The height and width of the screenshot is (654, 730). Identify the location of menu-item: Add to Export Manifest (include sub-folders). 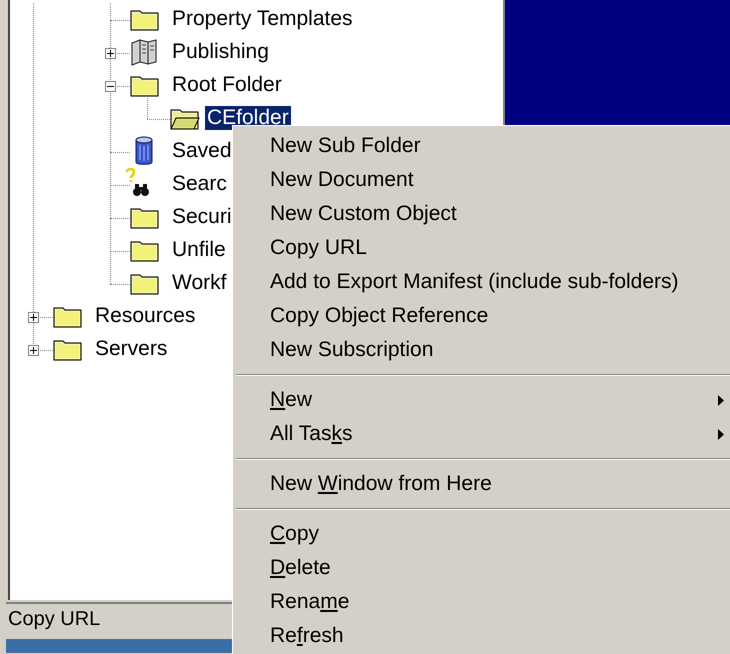
(481, 282).